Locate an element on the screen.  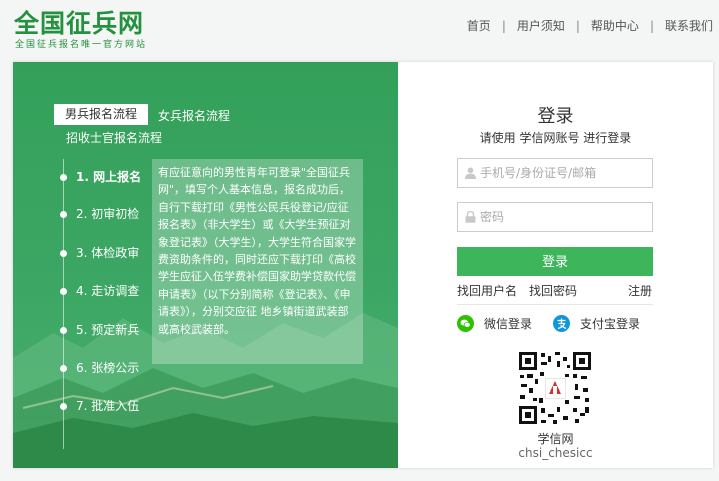
nav-help-center: 帮助中心 is located at coordinates (615, 25).